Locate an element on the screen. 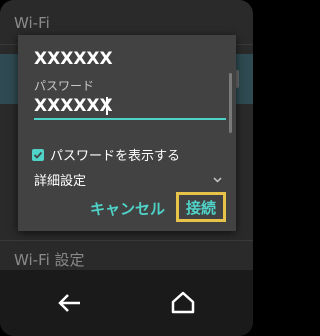 This screenshot has width=320, height=336. show-password-label: パスワードを表示する is located at coordinates (115, 156).